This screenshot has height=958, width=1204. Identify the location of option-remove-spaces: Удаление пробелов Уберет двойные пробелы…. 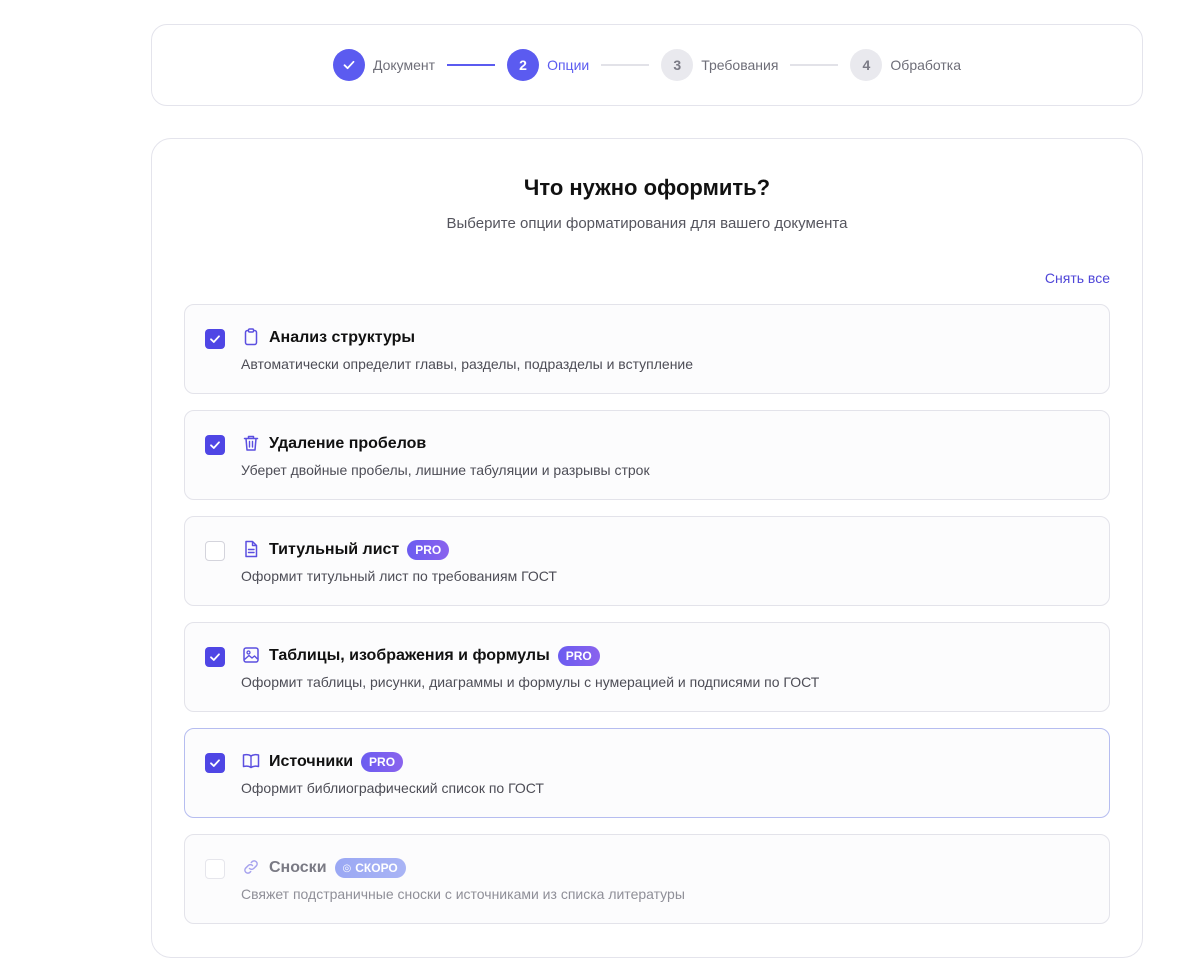
(647, 455).